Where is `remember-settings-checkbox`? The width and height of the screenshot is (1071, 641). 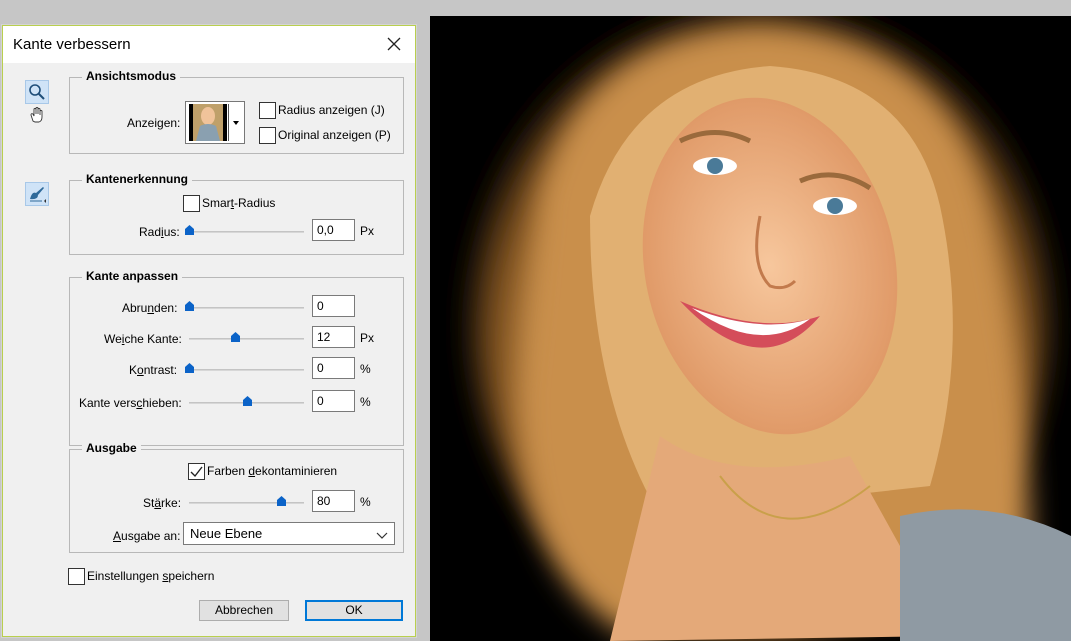 remember-settings-checkbox is located at coordinates (76, 576).